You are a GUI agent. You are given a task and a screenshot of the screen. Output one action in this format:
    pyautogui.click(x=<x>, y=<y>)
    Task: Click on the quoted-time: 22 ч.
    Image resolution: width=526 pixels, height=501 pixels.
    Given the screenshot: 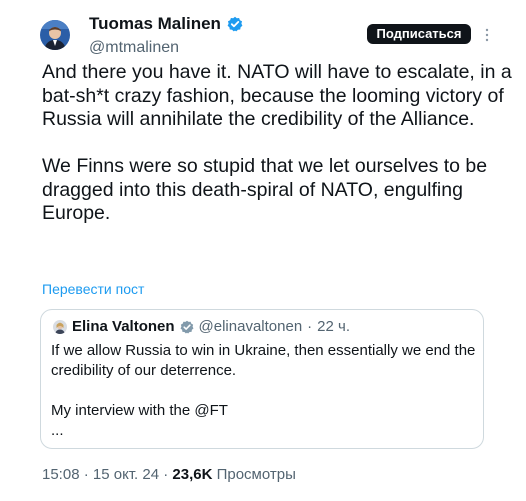 What is the action you would take?
    pyautogui.click(x=333, y=326)
    